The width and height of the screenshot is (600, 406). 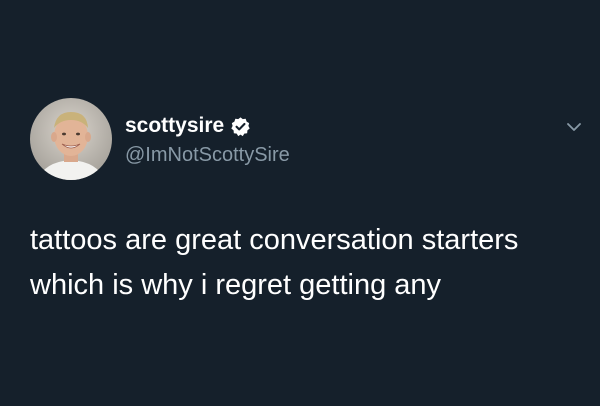 I want to click on avatar, so click(x=71, y=139).